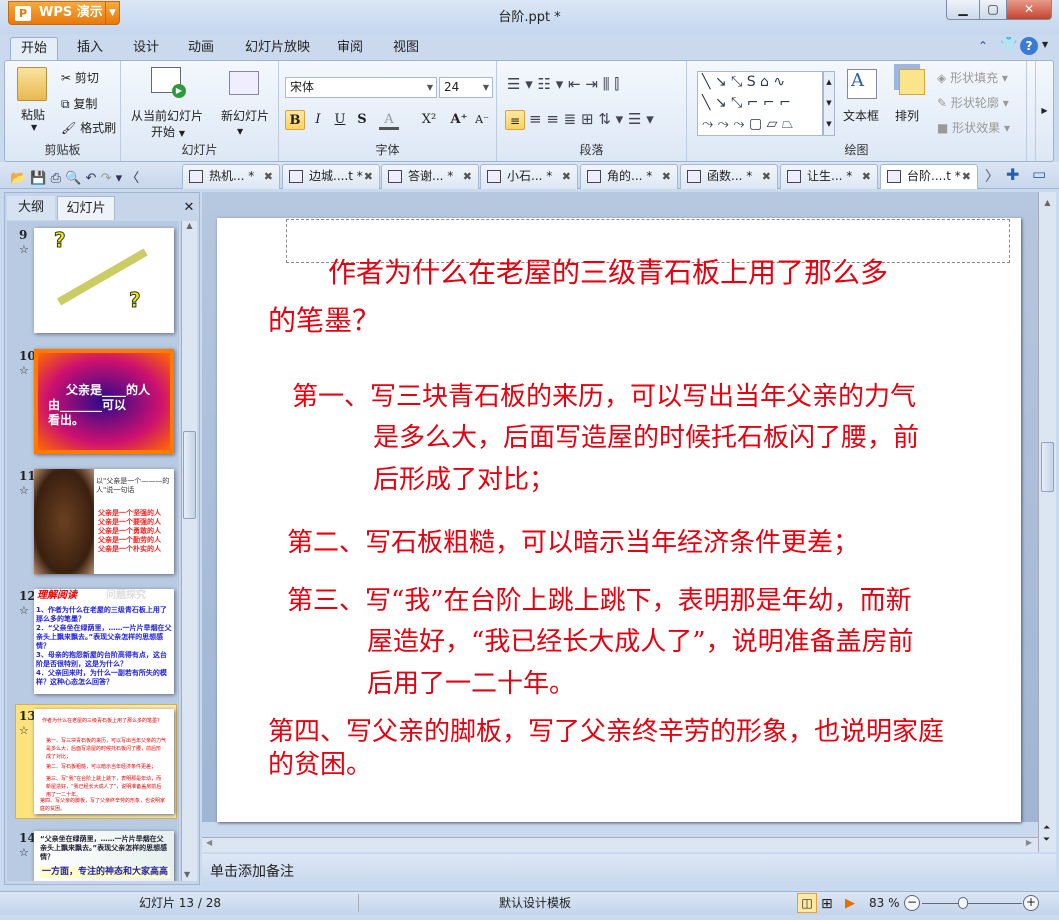 This screenshot has height=920, width=1059. What do you see at coordinates (1031, 903) in the screenshot?
I see `zoom-in-button: +` at bounding box center [1031, 903].